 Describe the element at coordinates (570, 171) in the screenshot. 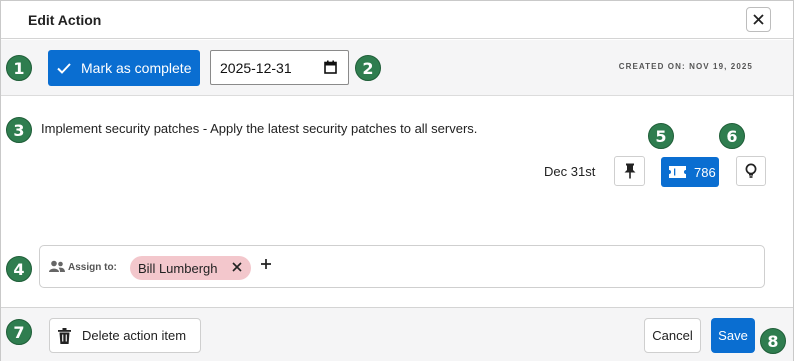

I see `due-date-label: Dec 31st` at that location.